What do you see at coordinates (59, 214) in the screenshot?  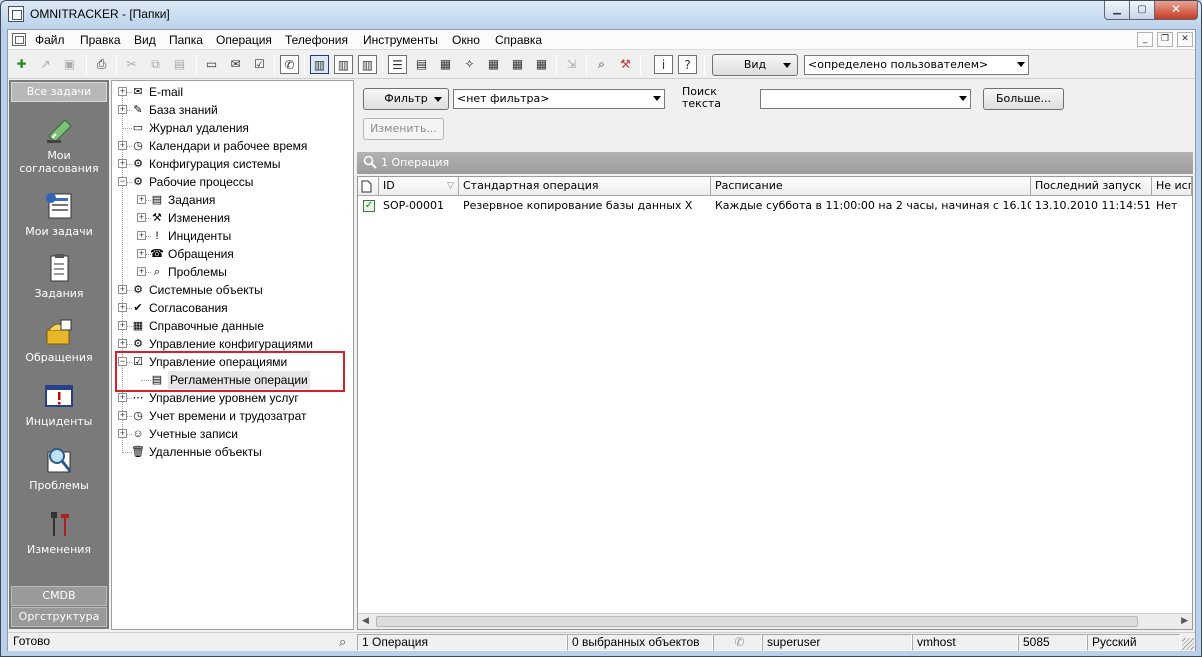 I see `sidebar-item-my-tasks: Мои задачи` at bounding box center [59, 214].